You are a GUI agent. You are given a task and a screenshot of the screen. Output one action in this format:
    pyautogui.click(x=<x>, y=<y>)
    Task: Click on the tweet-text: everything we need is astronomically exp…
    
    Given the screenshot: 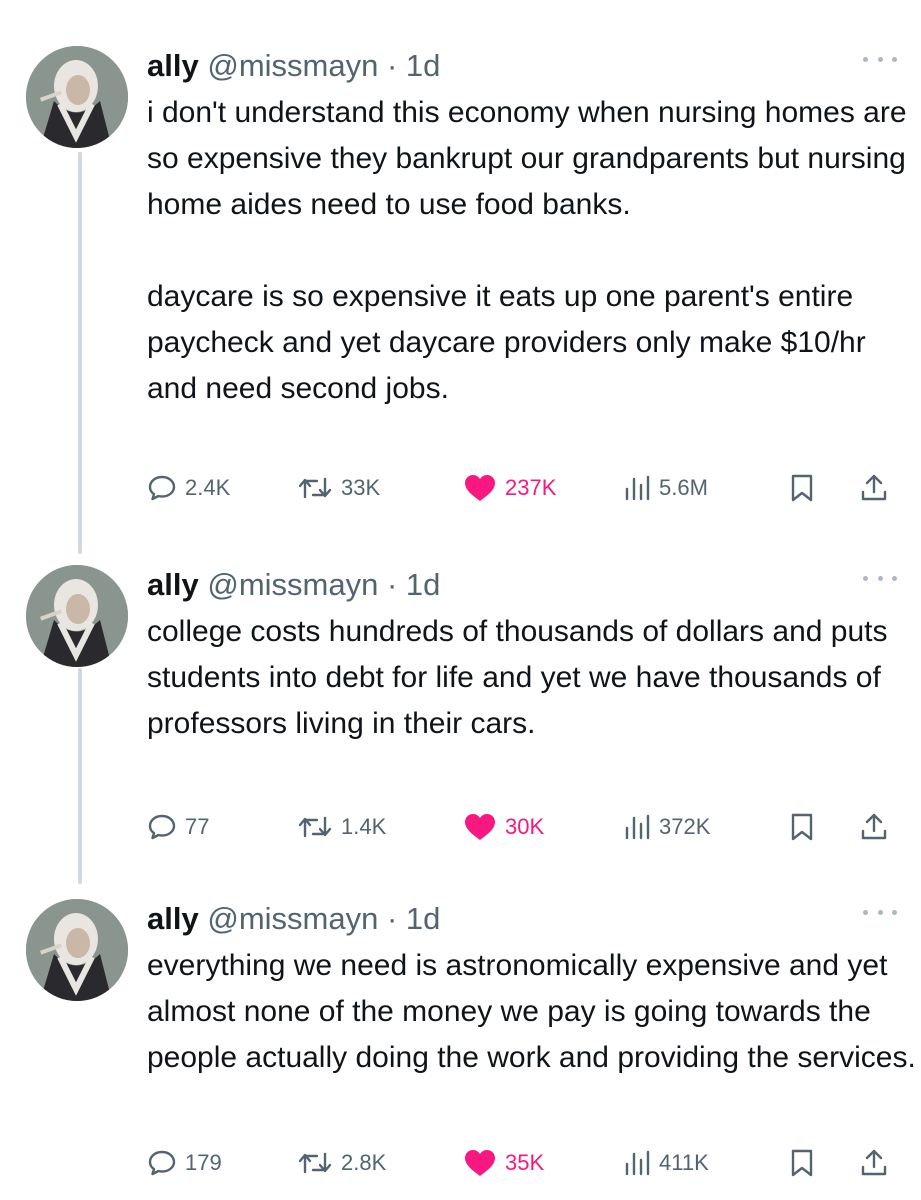 What is the action you would take?
    pyautogui.click(x=532, y=1012)
    